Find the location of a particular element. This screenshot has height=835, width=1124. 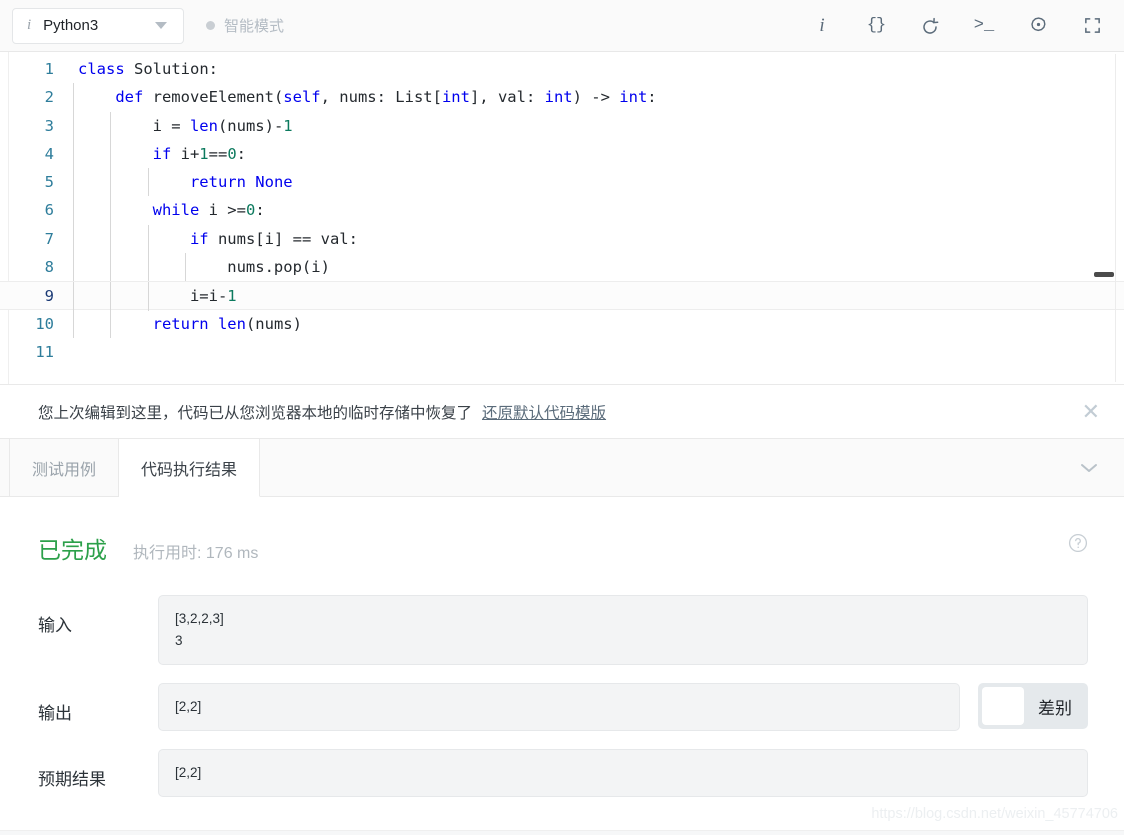

code-token: removeElement( is located at coordinates (213, 97).